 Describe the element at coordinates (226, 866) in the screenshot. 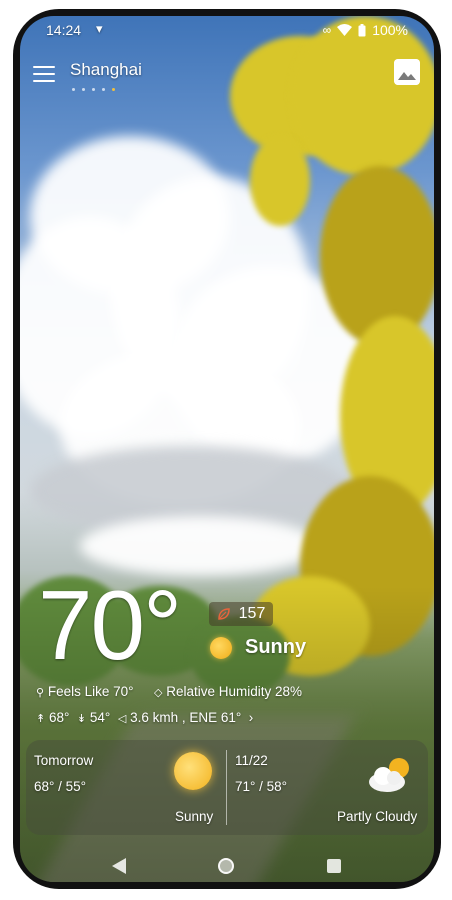

I see `home-button` at that location.